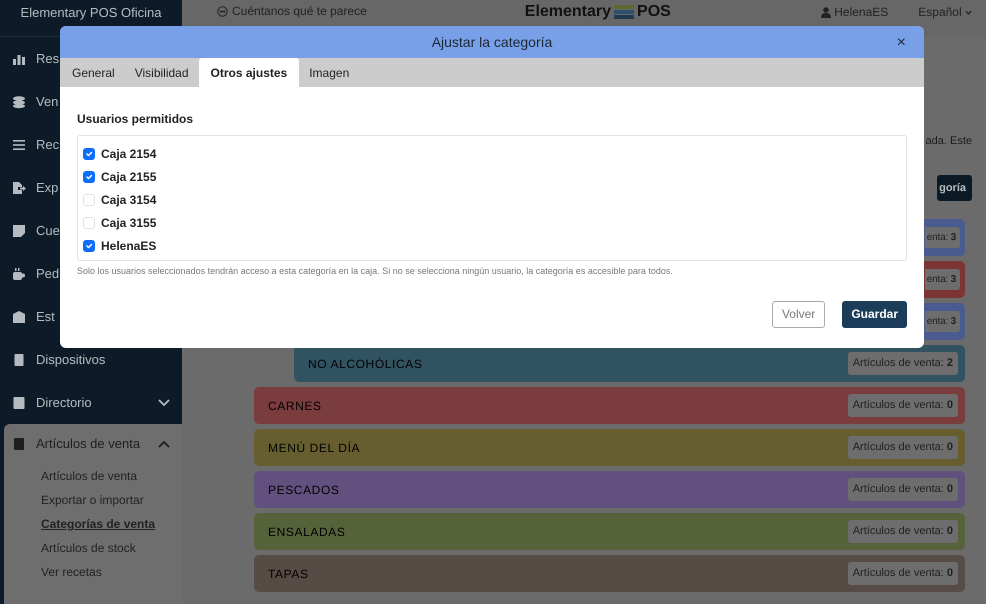 Image resolution: width=986 pixels, height=604 pixels. I want to click on checkbox-label: Caja 3155, so click(128, 223).